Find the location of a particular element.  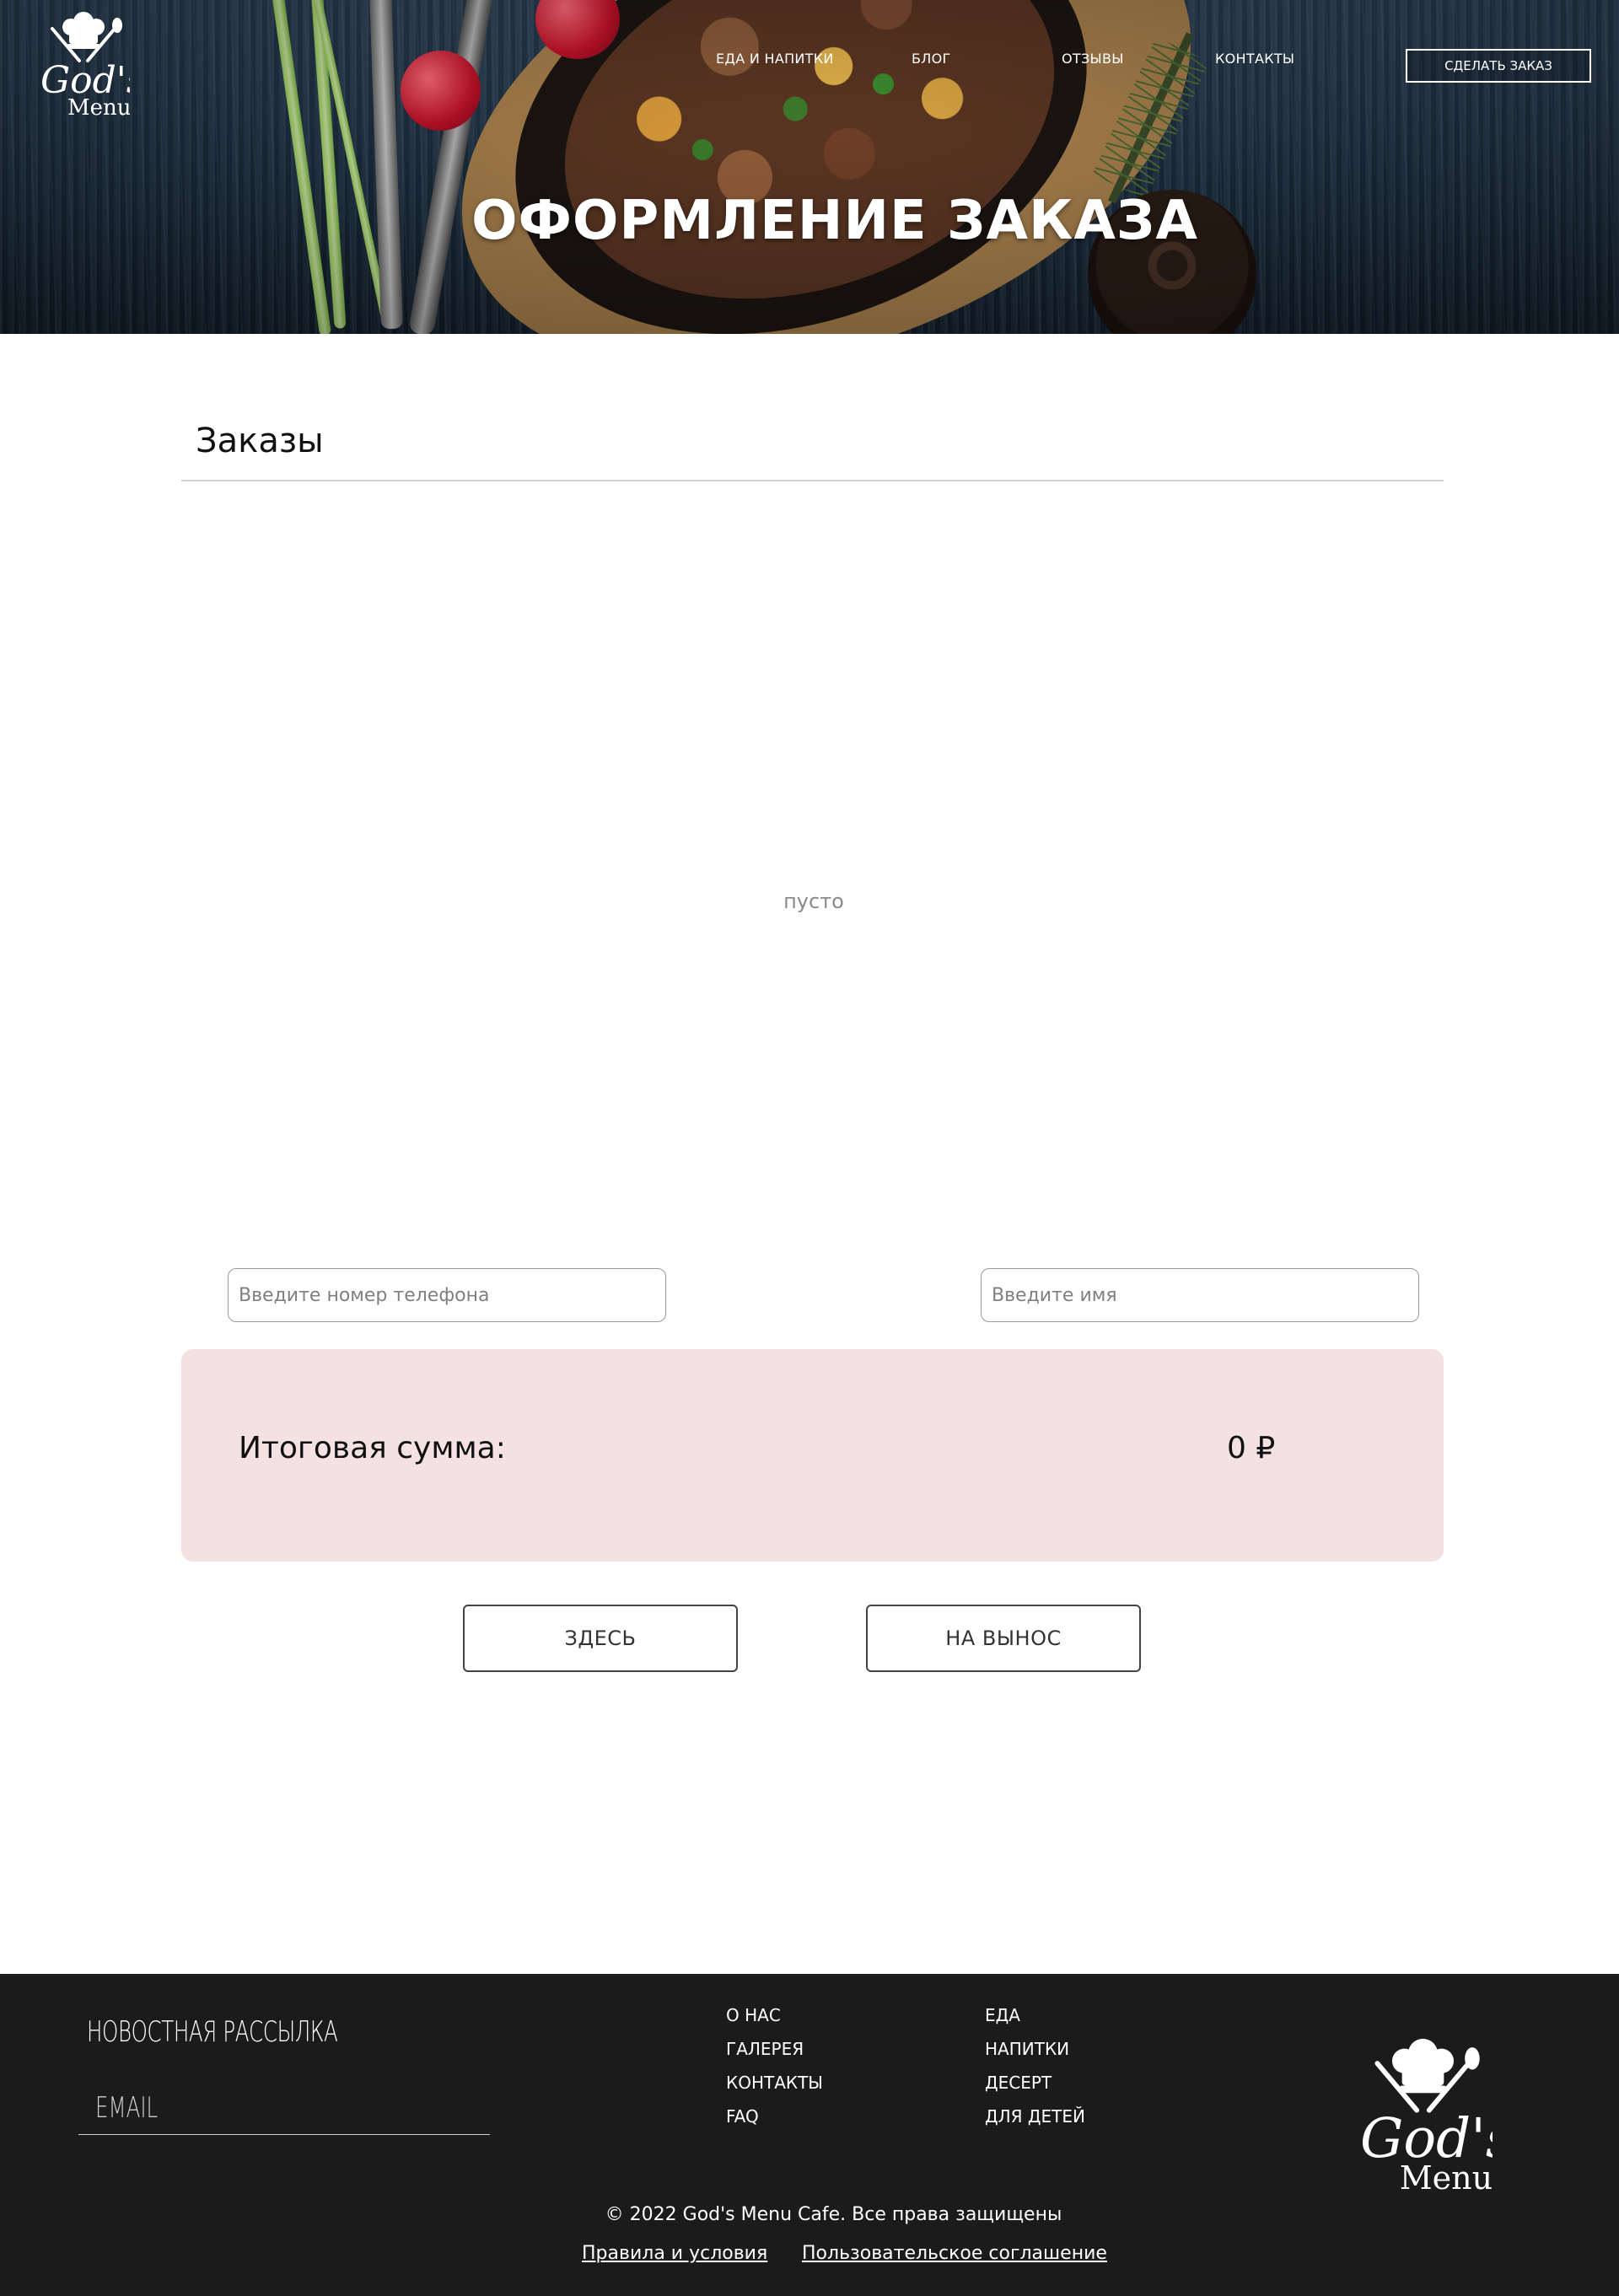

nav-item-reviews: ОТЗЫВЫ is located at coordinates (1093, 59).